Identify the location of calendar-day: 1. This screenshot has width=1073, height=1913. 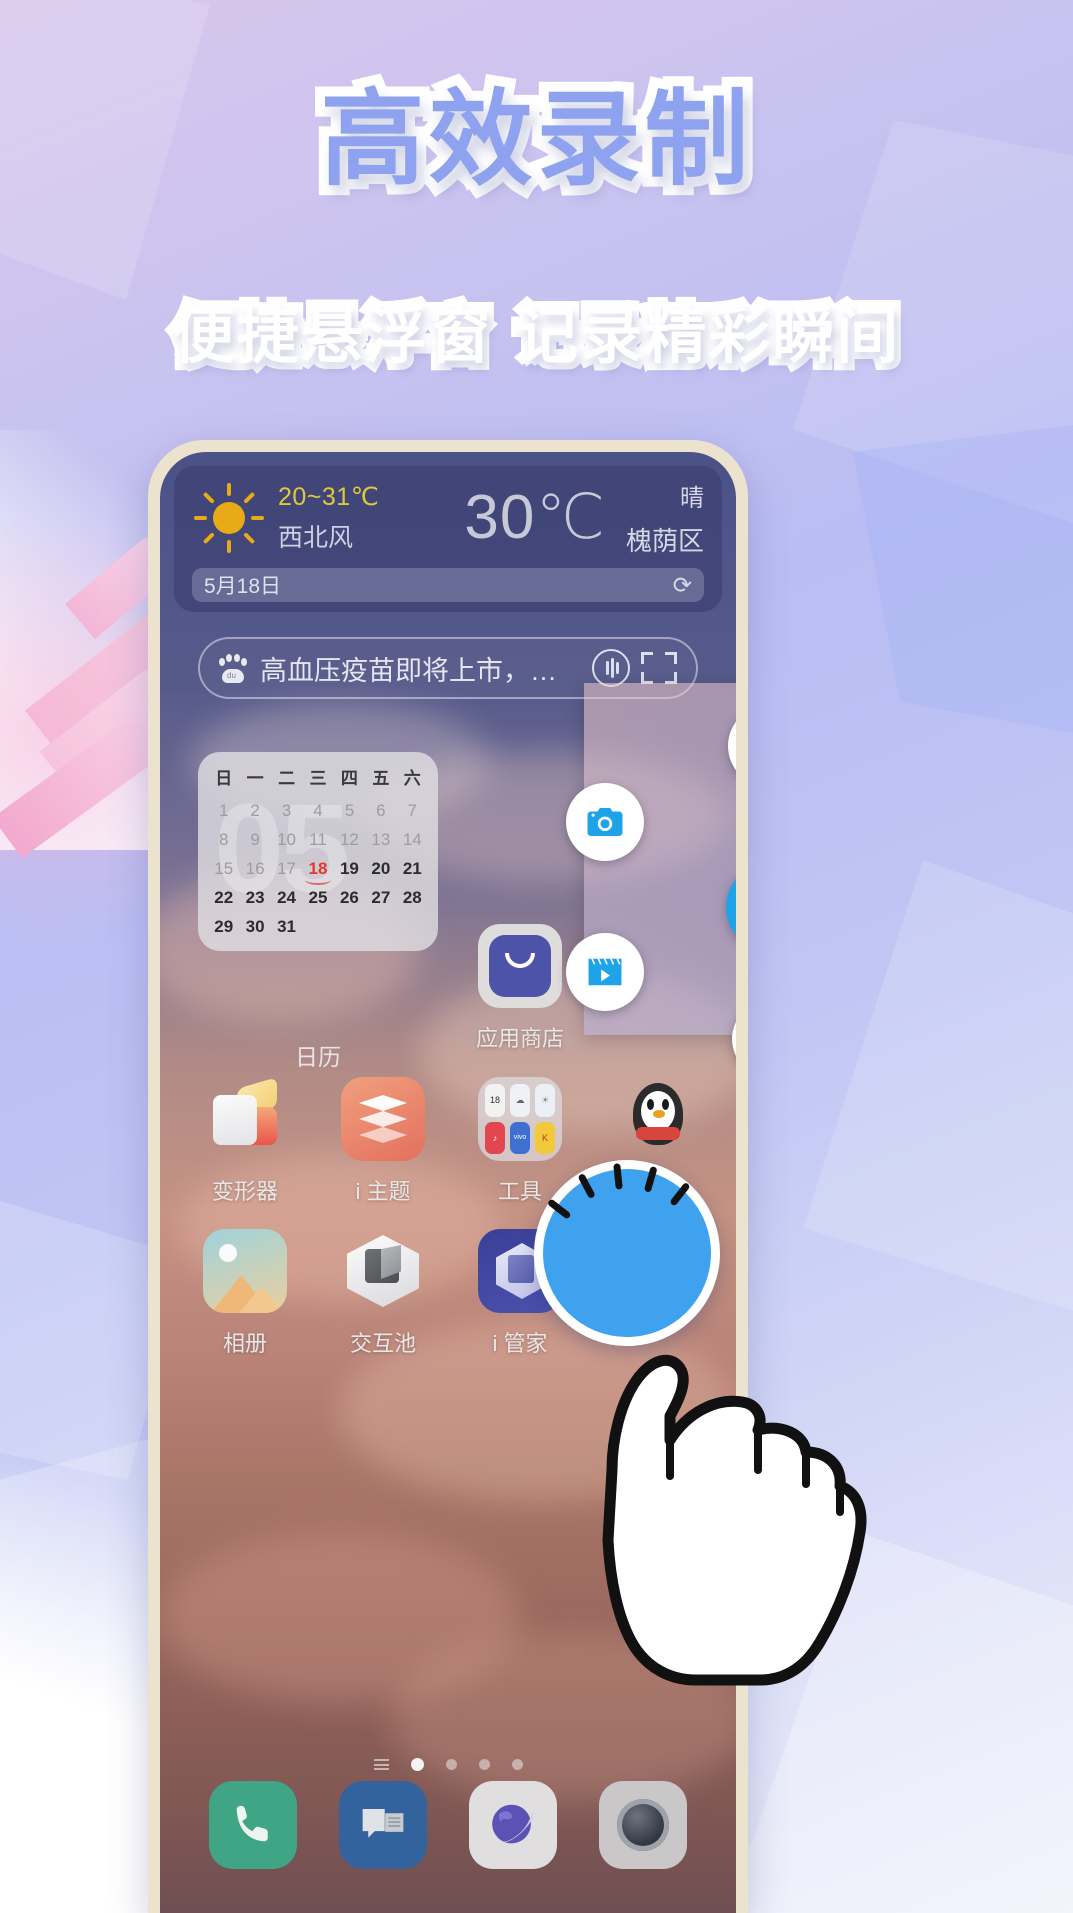
(223, 811).